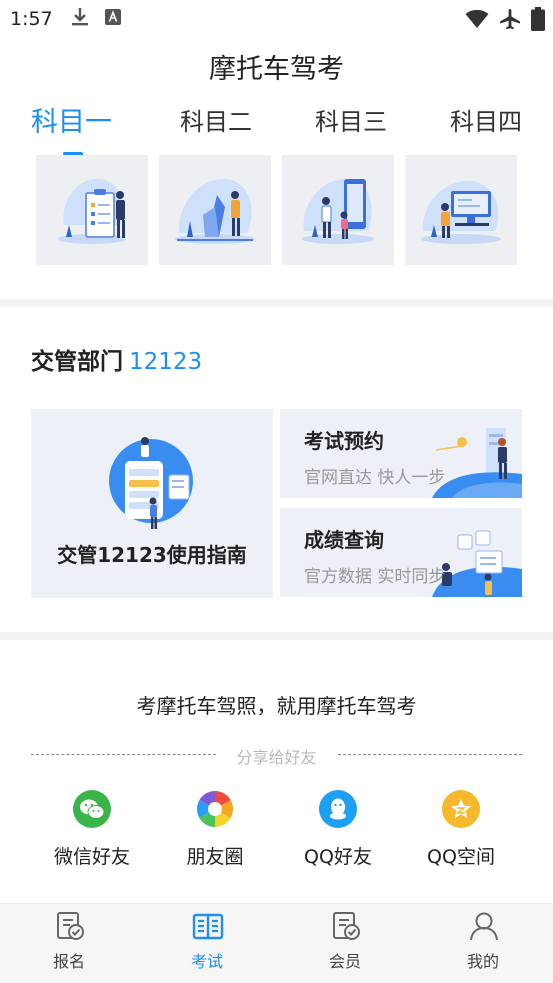 This screenshot has height=983, width=553. I want to click on share-wechat-label: 微信好友, so click(91, 857).